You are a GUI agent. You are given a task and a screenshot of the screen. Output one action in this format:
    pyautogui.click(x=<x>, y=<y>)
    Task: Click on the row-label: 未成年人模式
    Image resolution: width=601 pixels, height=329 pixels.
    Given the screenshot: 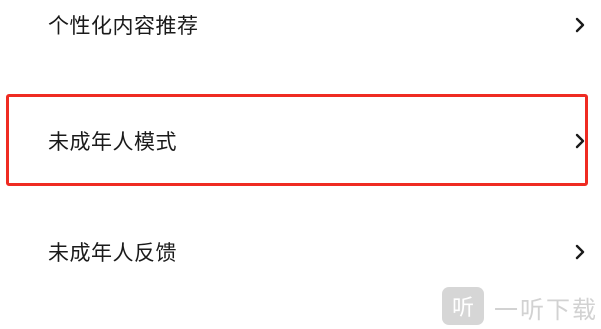 What is the action you would take?
    pyautogui.click(x=112, y=142)
    